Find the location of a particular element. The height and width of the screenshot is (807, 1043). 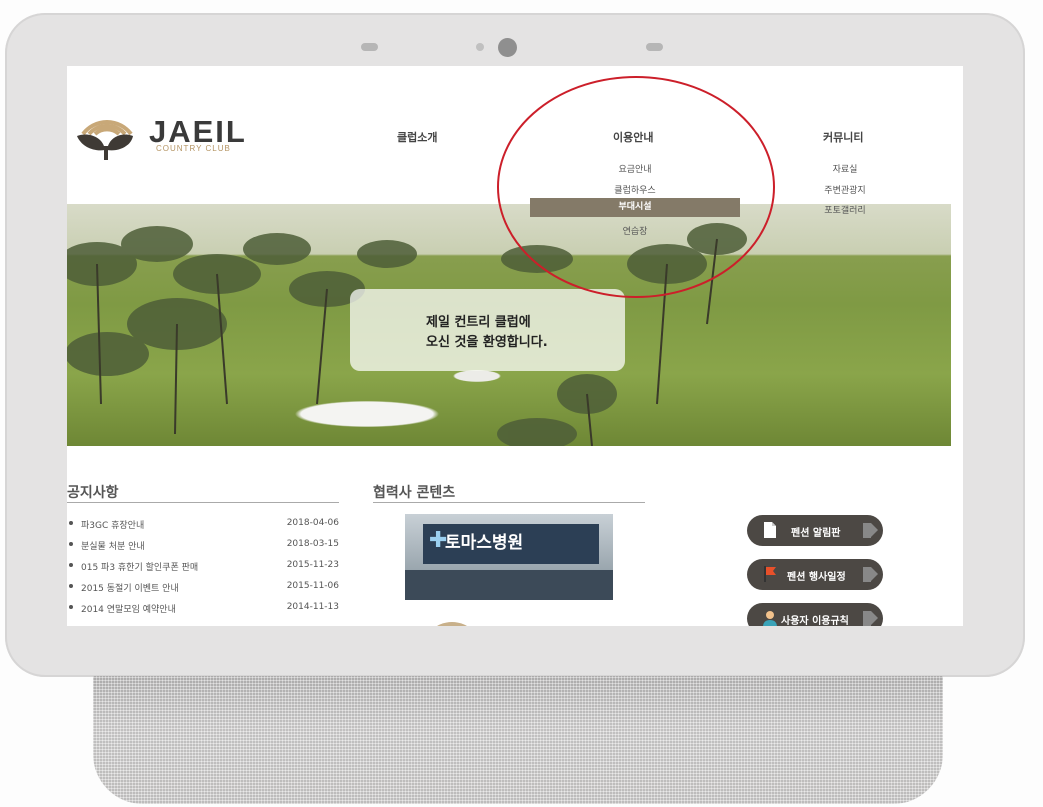

partner-sign-text: 토마스병원 is located at coordinates (484, 543).